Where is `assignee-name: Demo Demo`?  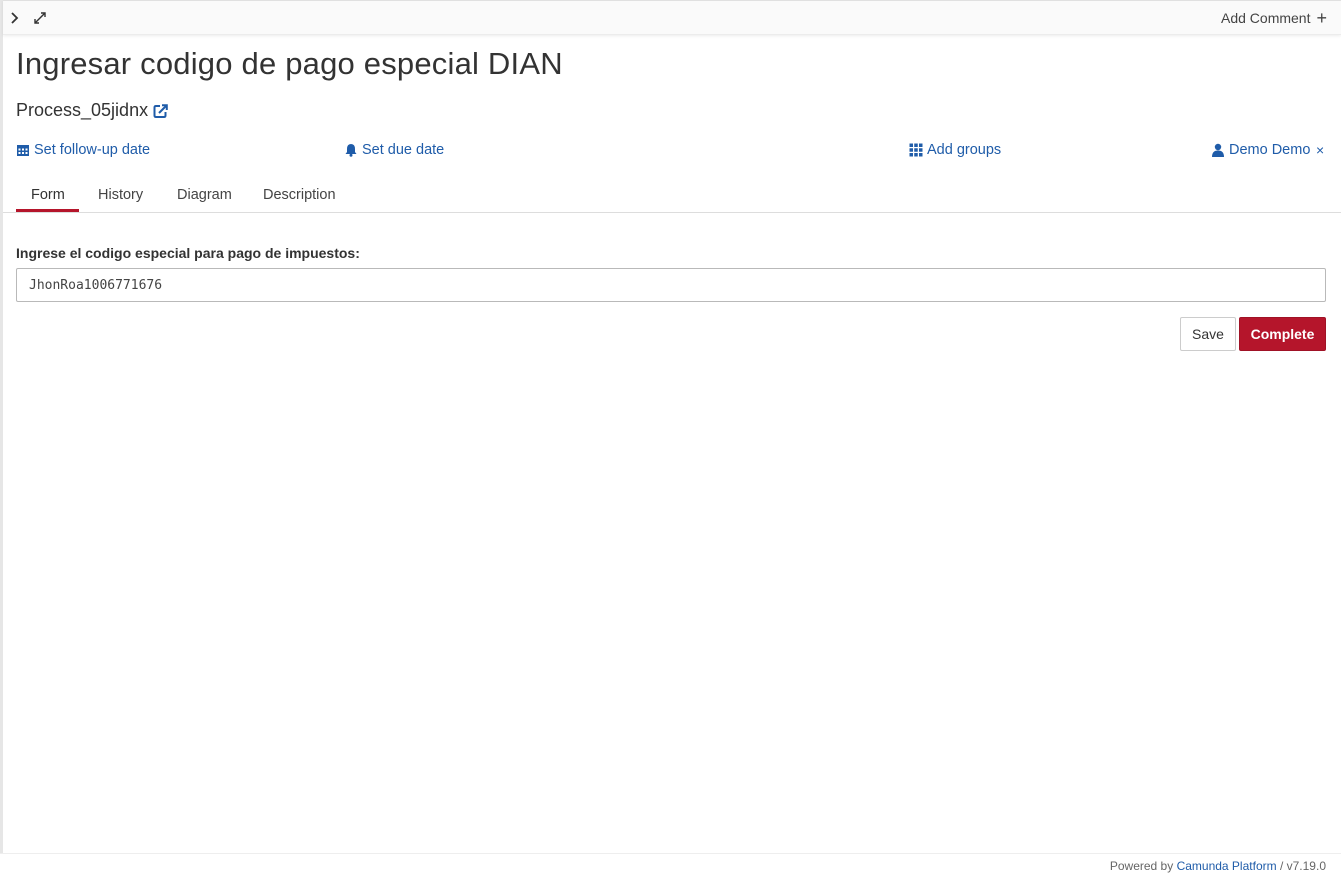 assignee-name: Demo Demo is located at coordinates (1270, 150).